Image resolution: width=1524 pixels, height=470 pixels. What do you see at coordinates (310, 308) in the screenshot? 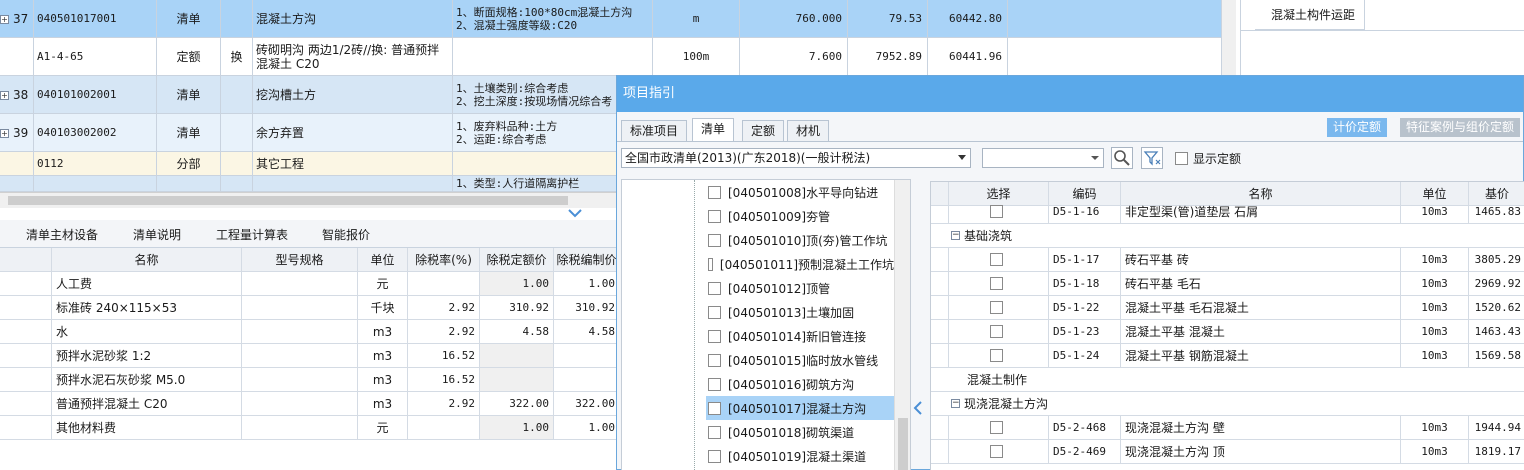
I see `table-row: 标准砖 240×115×53 千块 2.92 310.92 310.92` at bounding box center [310, 308].